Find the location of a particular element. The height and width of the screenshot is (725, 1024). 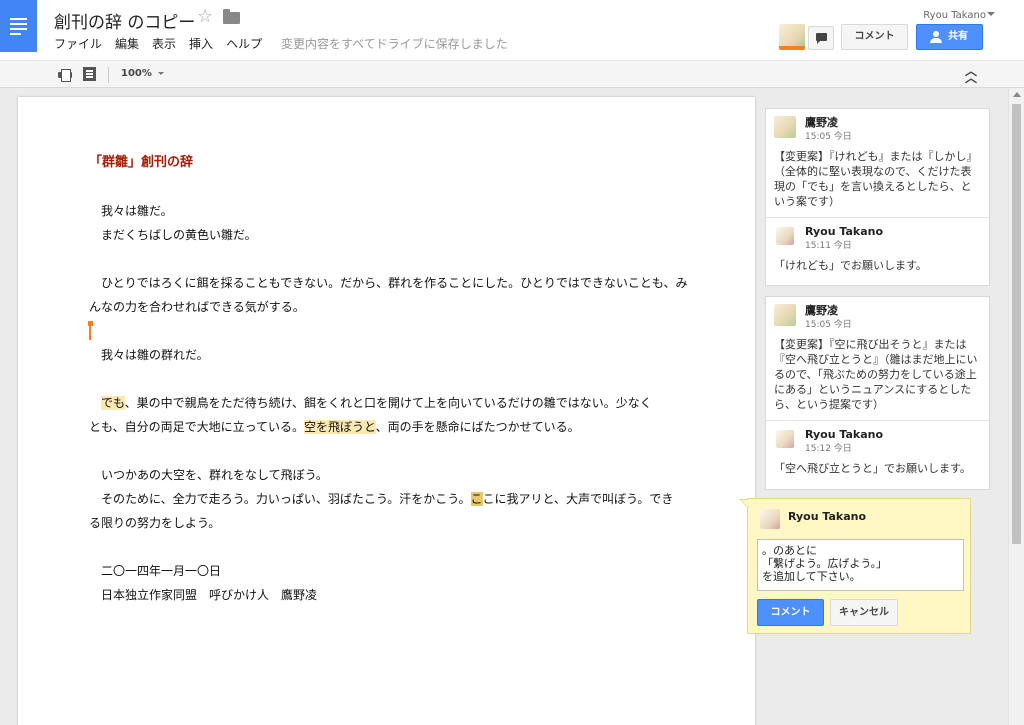

comments-button: コメント is located at coordinates (874, 37).